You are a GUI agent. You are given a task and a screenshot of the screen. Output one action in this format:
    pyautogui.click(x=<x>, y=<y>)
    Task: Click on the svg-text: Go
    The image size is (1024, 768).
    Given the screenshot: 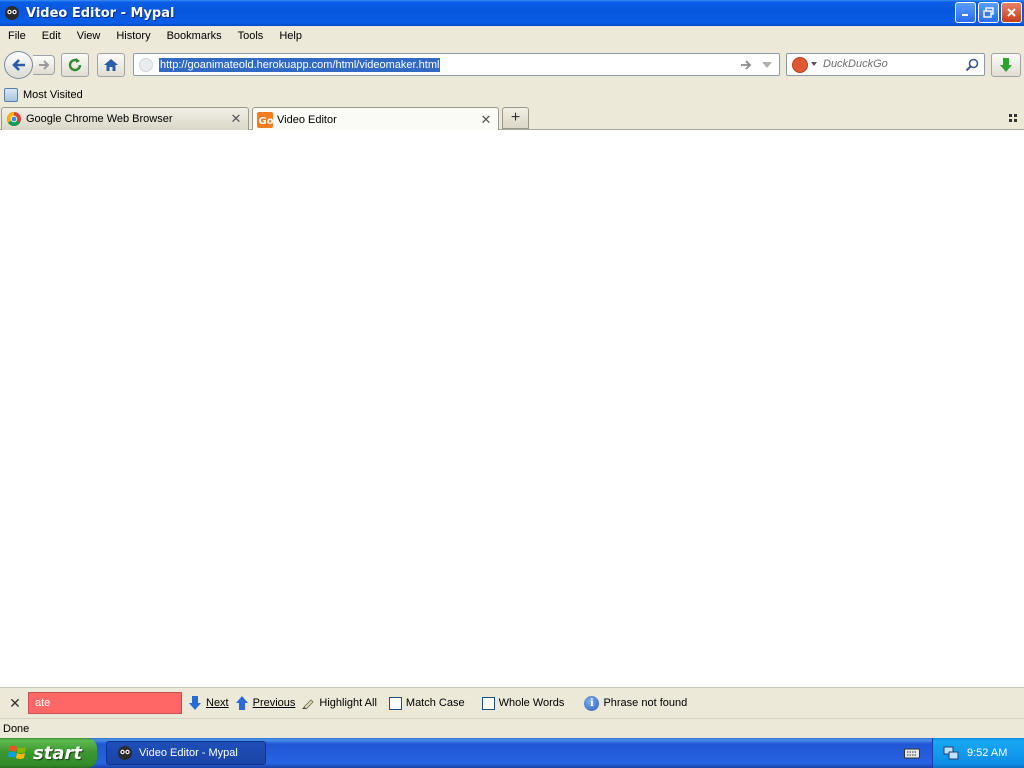 What is the action you would take?
    pyautogui.click(x=266, y=121)
    